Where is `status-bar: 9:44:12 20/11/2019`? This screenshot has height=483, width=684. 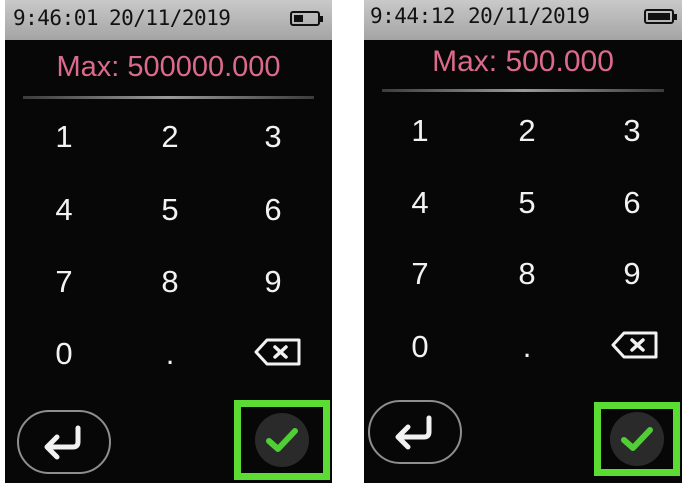
status-bar: 9:44:12 20/11/2019 is located at coordinates (523, 20).